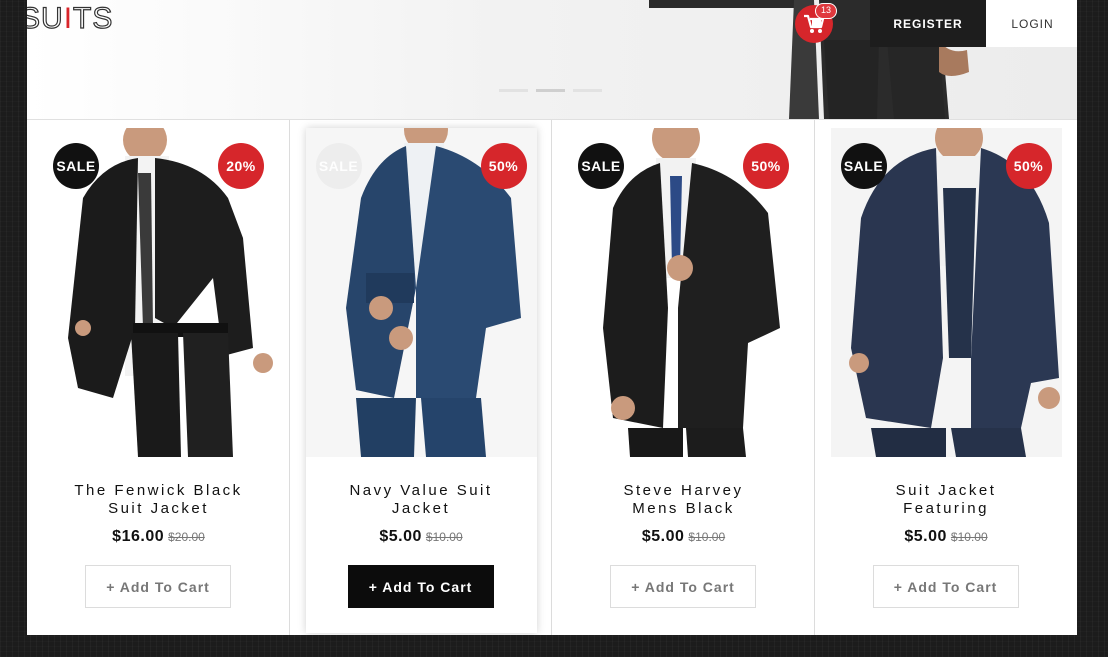 This screenshot has width=1108, height=657. What do you see at coordinates (241, 166) in the screenshot?
I see `discount-badge: 20%` at bounding box center [241, 166].